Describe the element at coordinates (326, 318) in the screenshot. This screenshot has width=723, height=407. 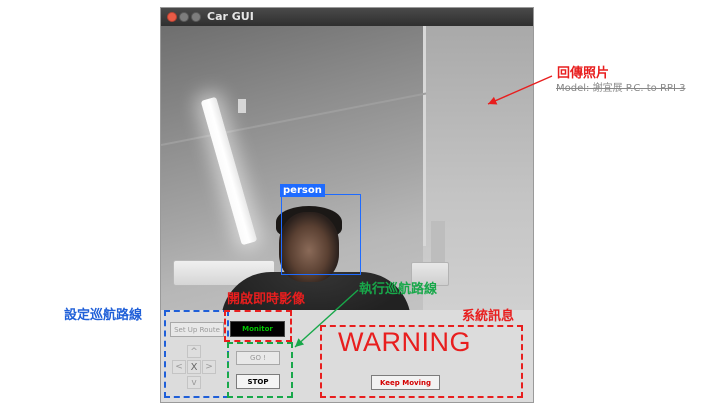
I see `execute-route-arrow` at that location.